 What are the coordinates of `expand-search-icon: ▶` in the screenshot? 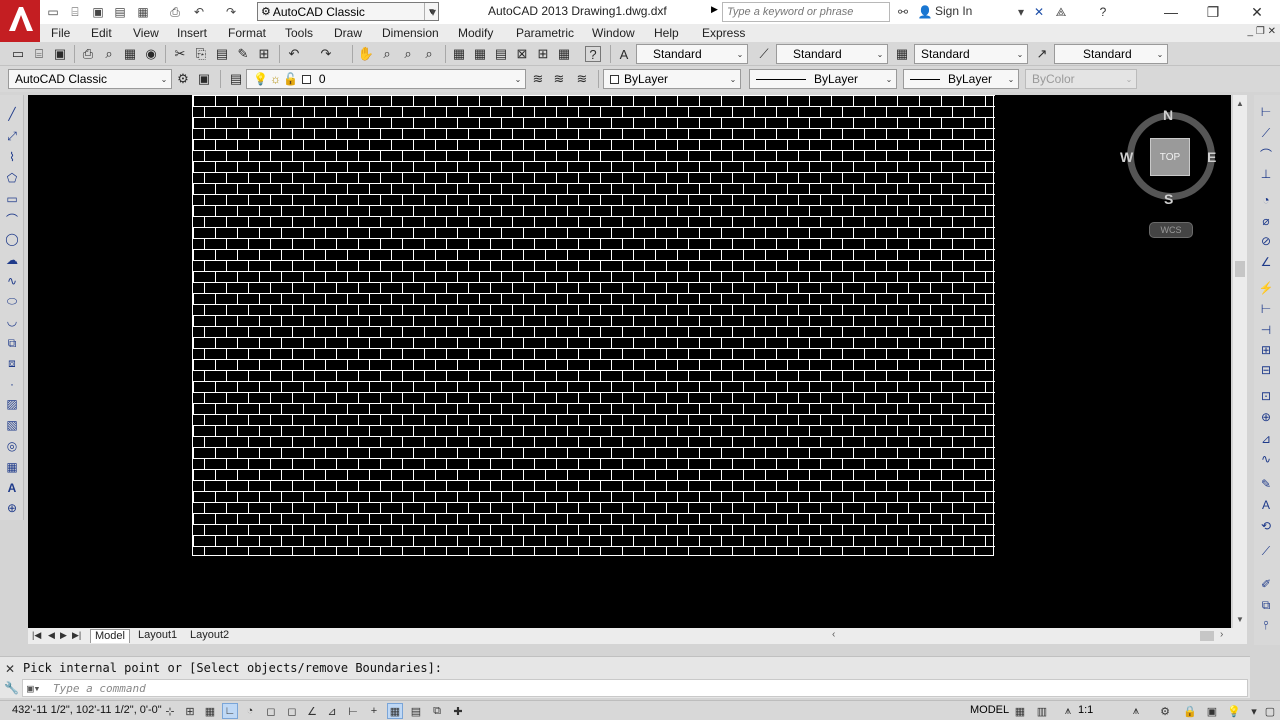 It's located at (714, 9).